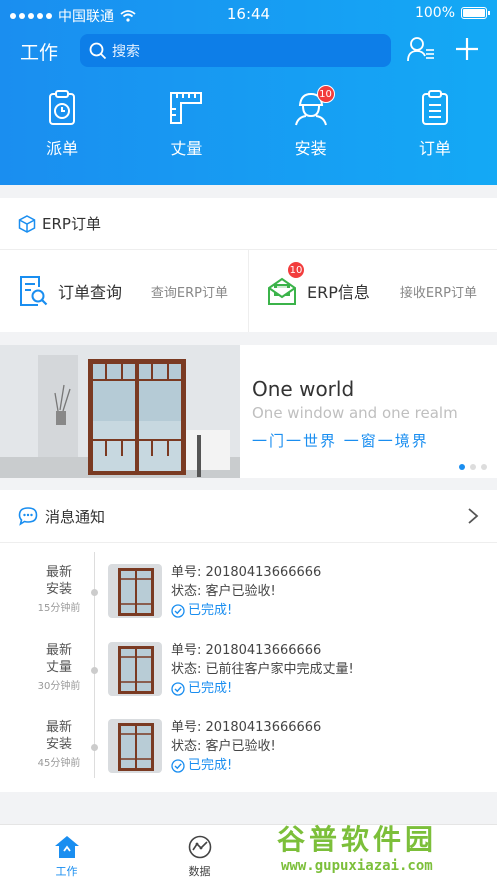 This screenshot has width=497, height=883. Describe the element at coordinates (467, 49) in the screenshot. I see `add-icon` at that location.